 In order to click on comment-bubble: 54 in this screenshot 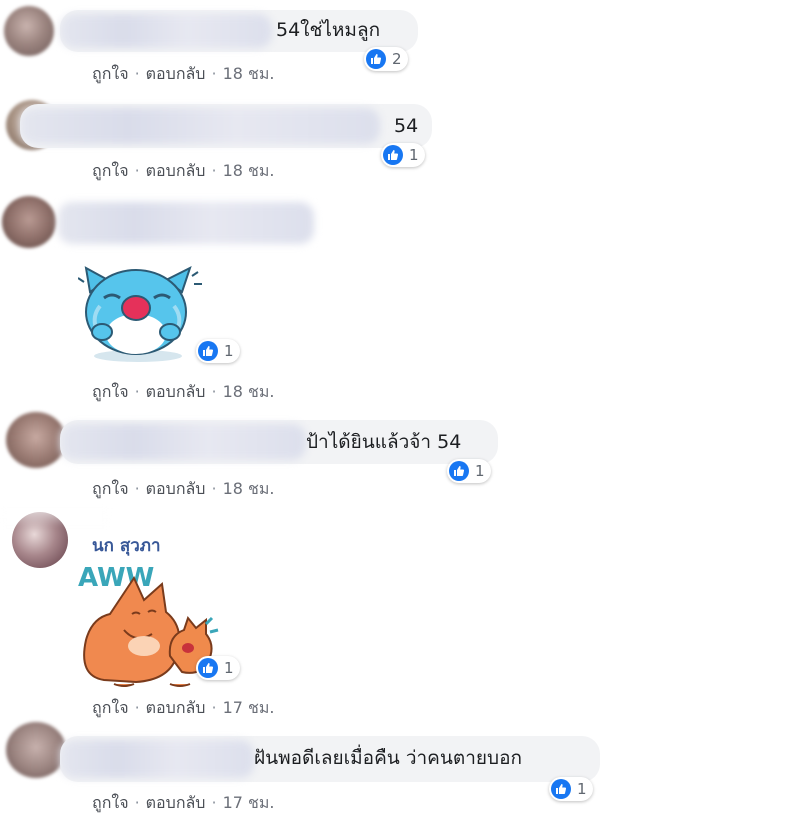, I will do `click(226, 126)`.